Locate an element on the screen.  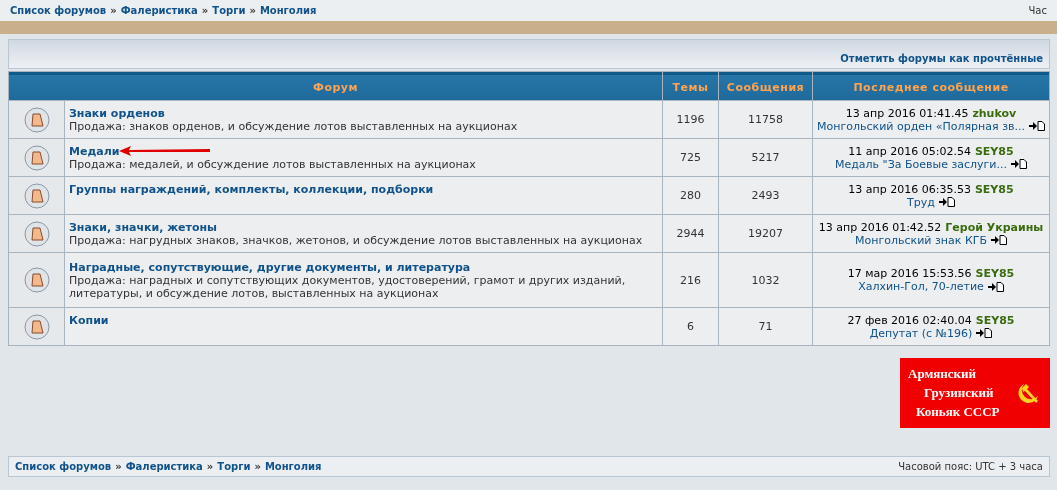
topics-count: 725 is located at coordinates (690, 157).